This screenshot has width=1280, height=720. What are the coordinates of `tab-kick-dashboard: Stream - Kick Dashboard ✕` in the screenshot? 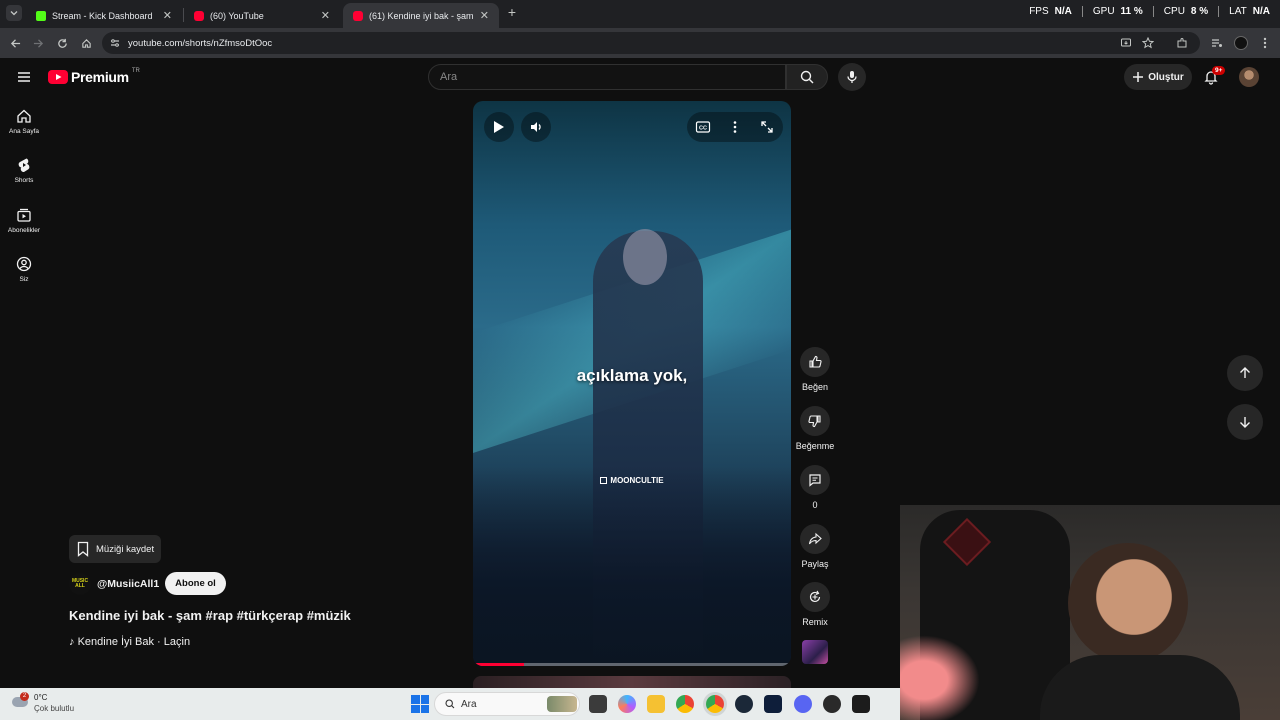 It's located at (104, 15).